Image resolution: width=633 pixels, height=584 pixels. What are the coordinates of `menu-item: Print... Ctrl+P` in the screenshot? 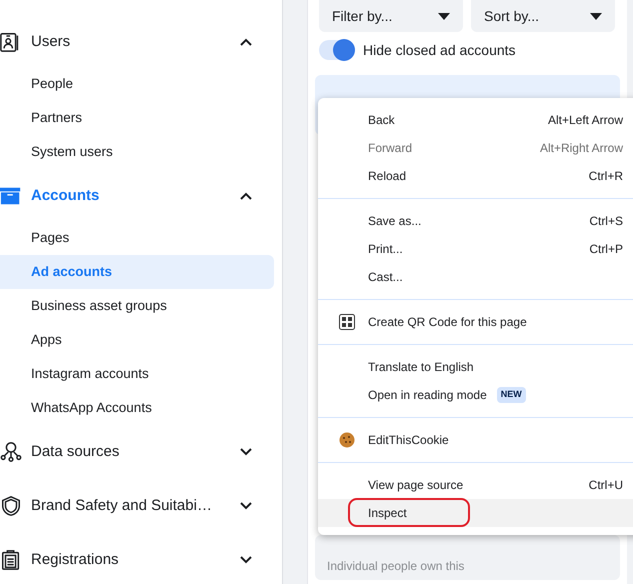 It's located at (475, 249).